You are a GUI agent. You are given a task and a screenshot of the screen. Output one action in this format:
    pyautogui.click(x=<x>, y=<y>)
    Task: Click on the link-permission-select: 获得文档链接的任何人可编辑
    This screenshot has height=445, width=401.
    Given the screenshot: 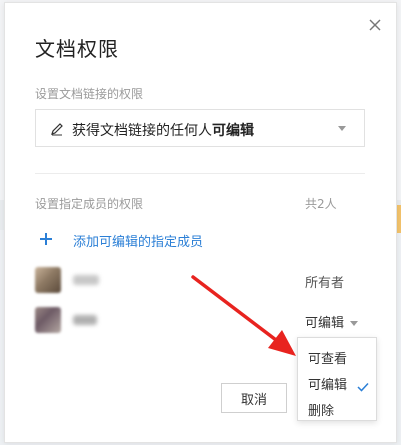 What is the action you would take?
    pyautogui.click(x=200, y=128)
    